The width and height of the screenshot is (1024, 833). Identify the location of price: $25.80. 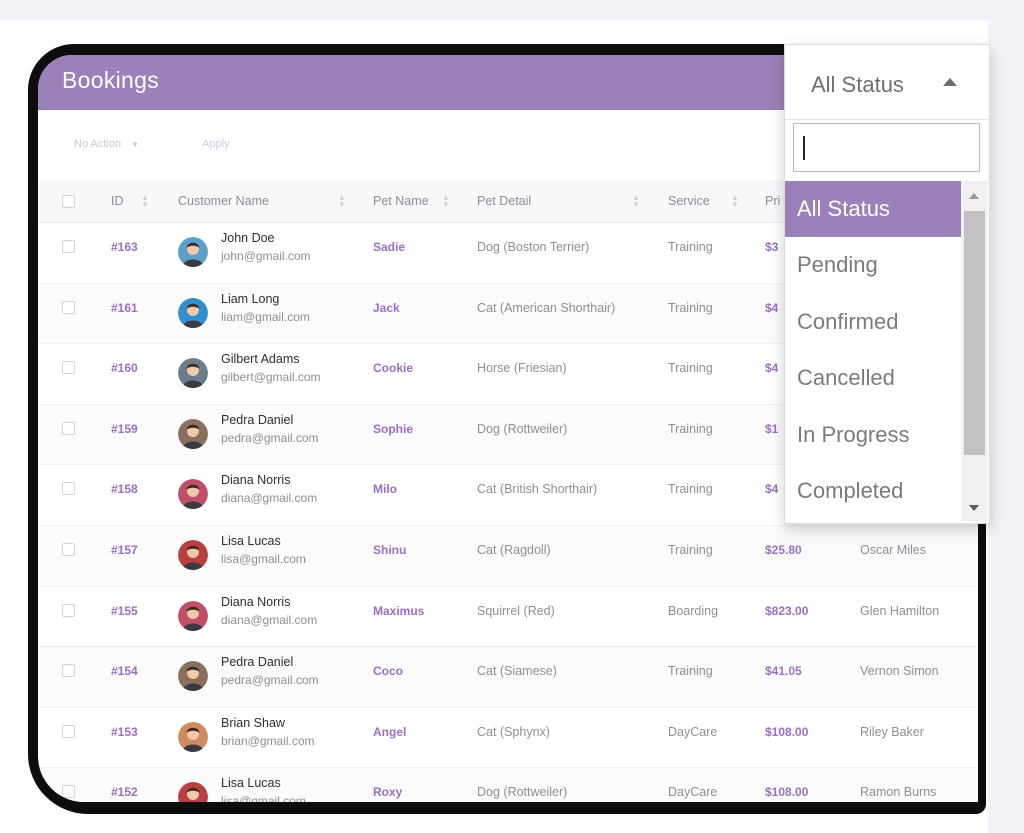
(783, 549).